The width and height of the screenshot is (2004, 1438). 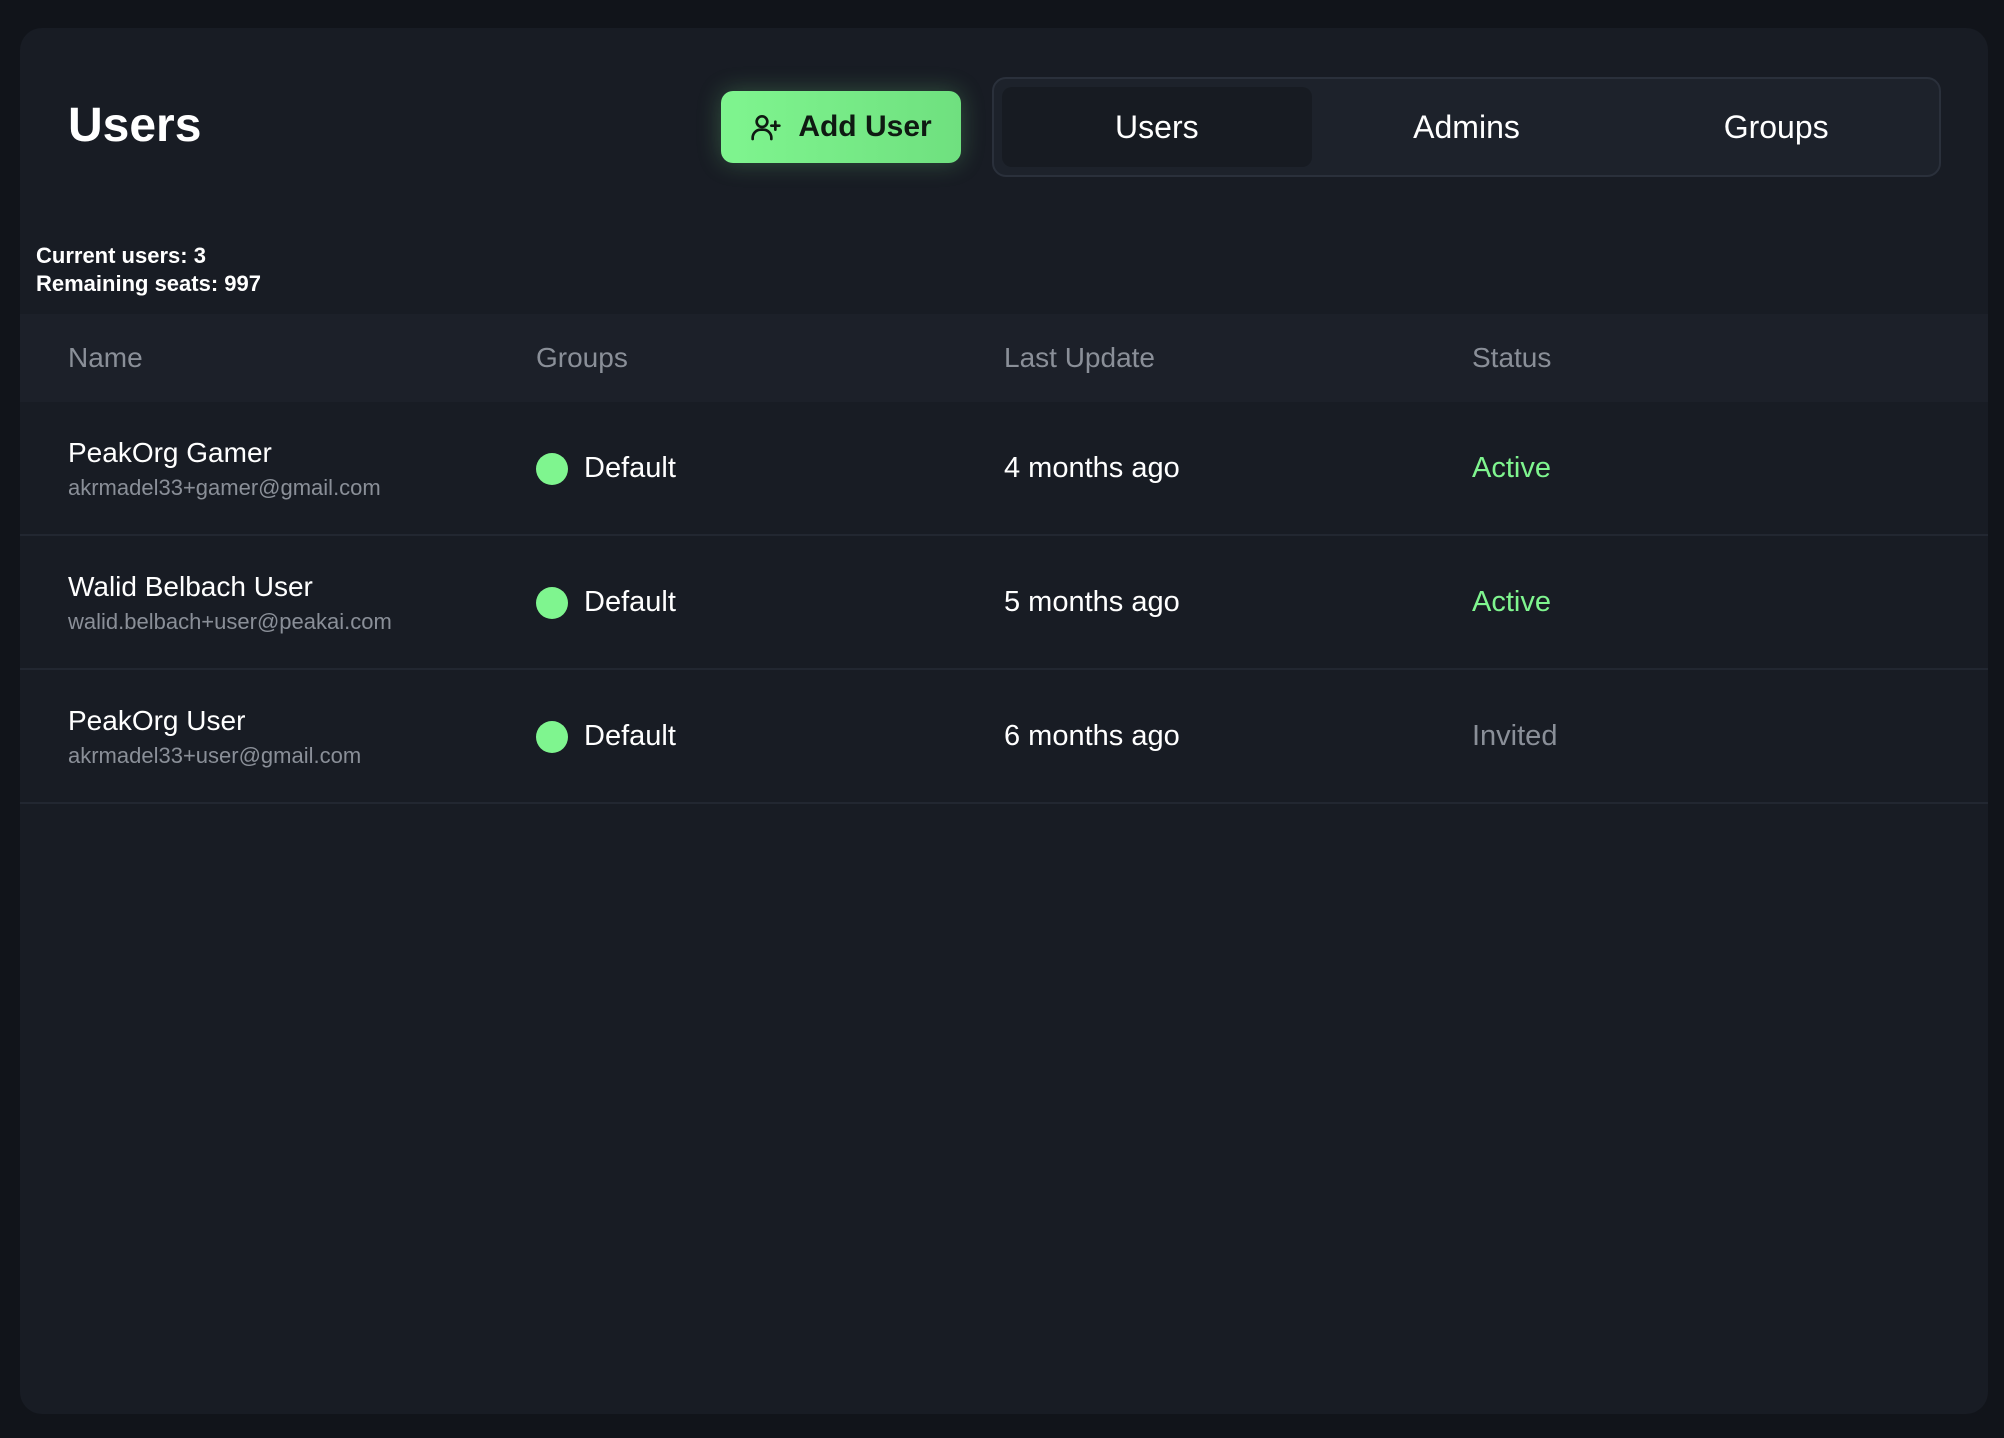 What do you see at coordinates (1511, 358) in the screenshot?
I see `column-header-status: Status` at bounding box center [1511, 358].